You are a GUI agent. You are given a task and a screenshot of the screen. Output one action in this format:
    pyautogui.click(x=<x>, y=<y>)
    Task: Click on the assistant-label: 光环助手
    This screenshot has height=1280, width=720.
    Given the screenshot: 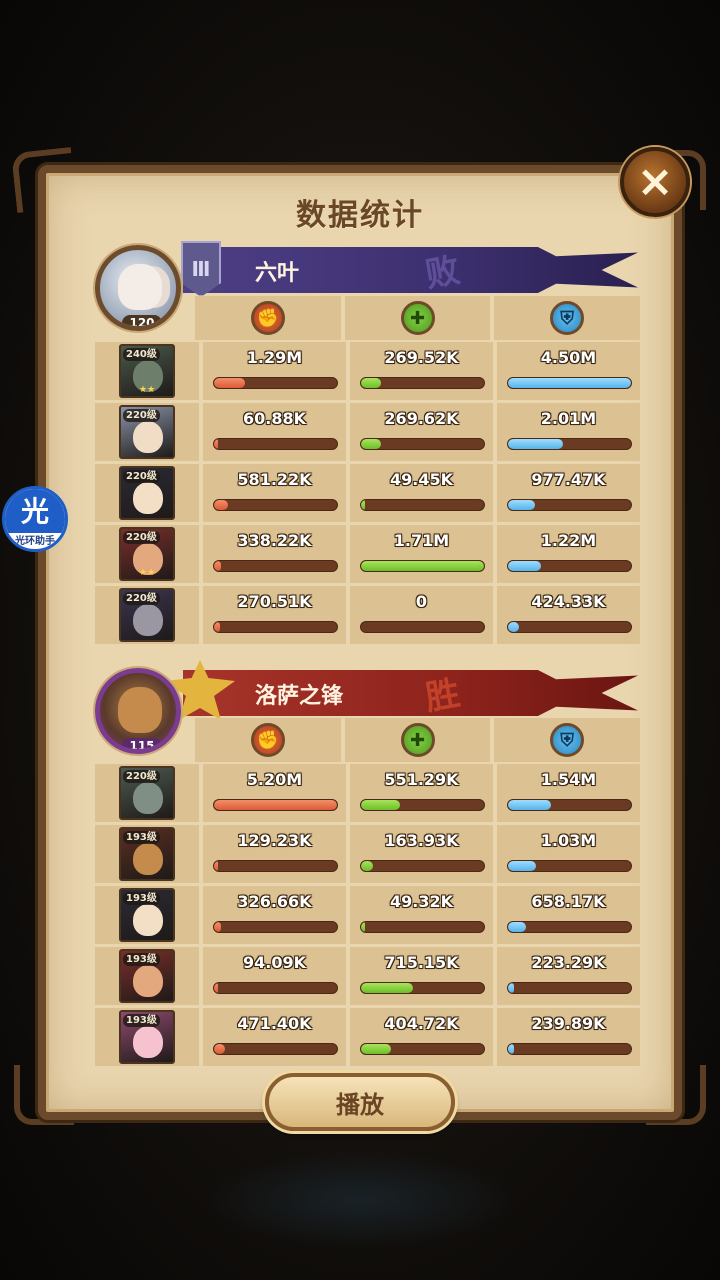 What is the action you would take?
    pyautogui.click(x=35, y=541)
    